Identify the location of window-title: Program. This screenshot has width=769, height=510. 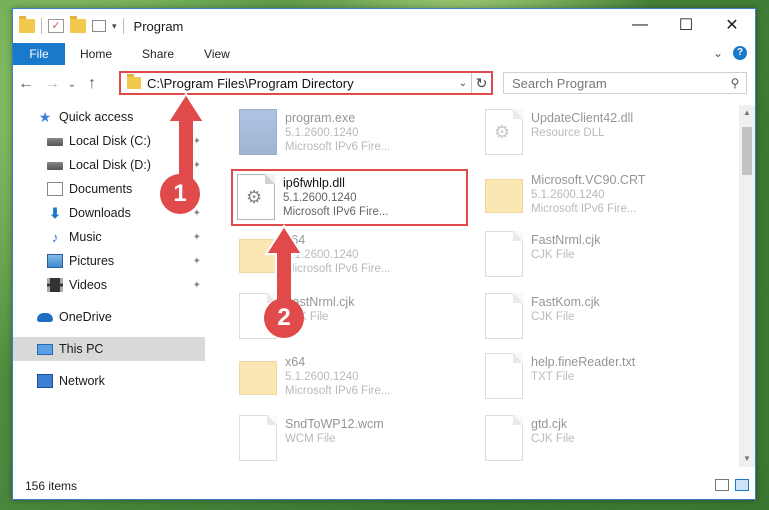
(158, 26).